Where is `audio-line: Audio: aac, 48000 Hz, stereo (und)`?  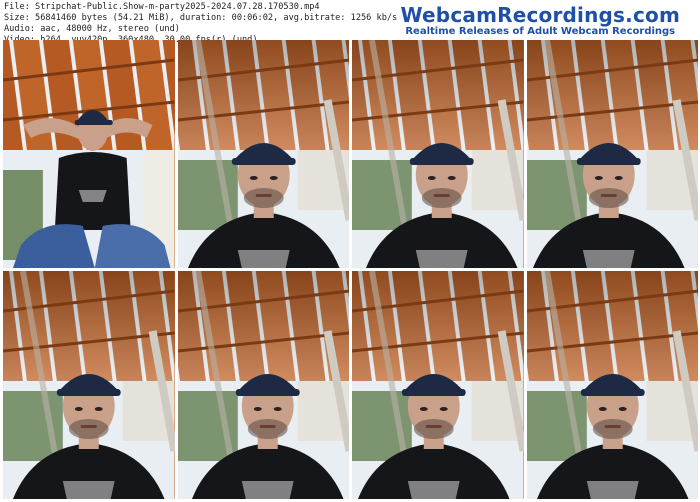
audio-line: Audio: aac, 48000 Hz, stereo (und) is located at coordinates (92, 29).